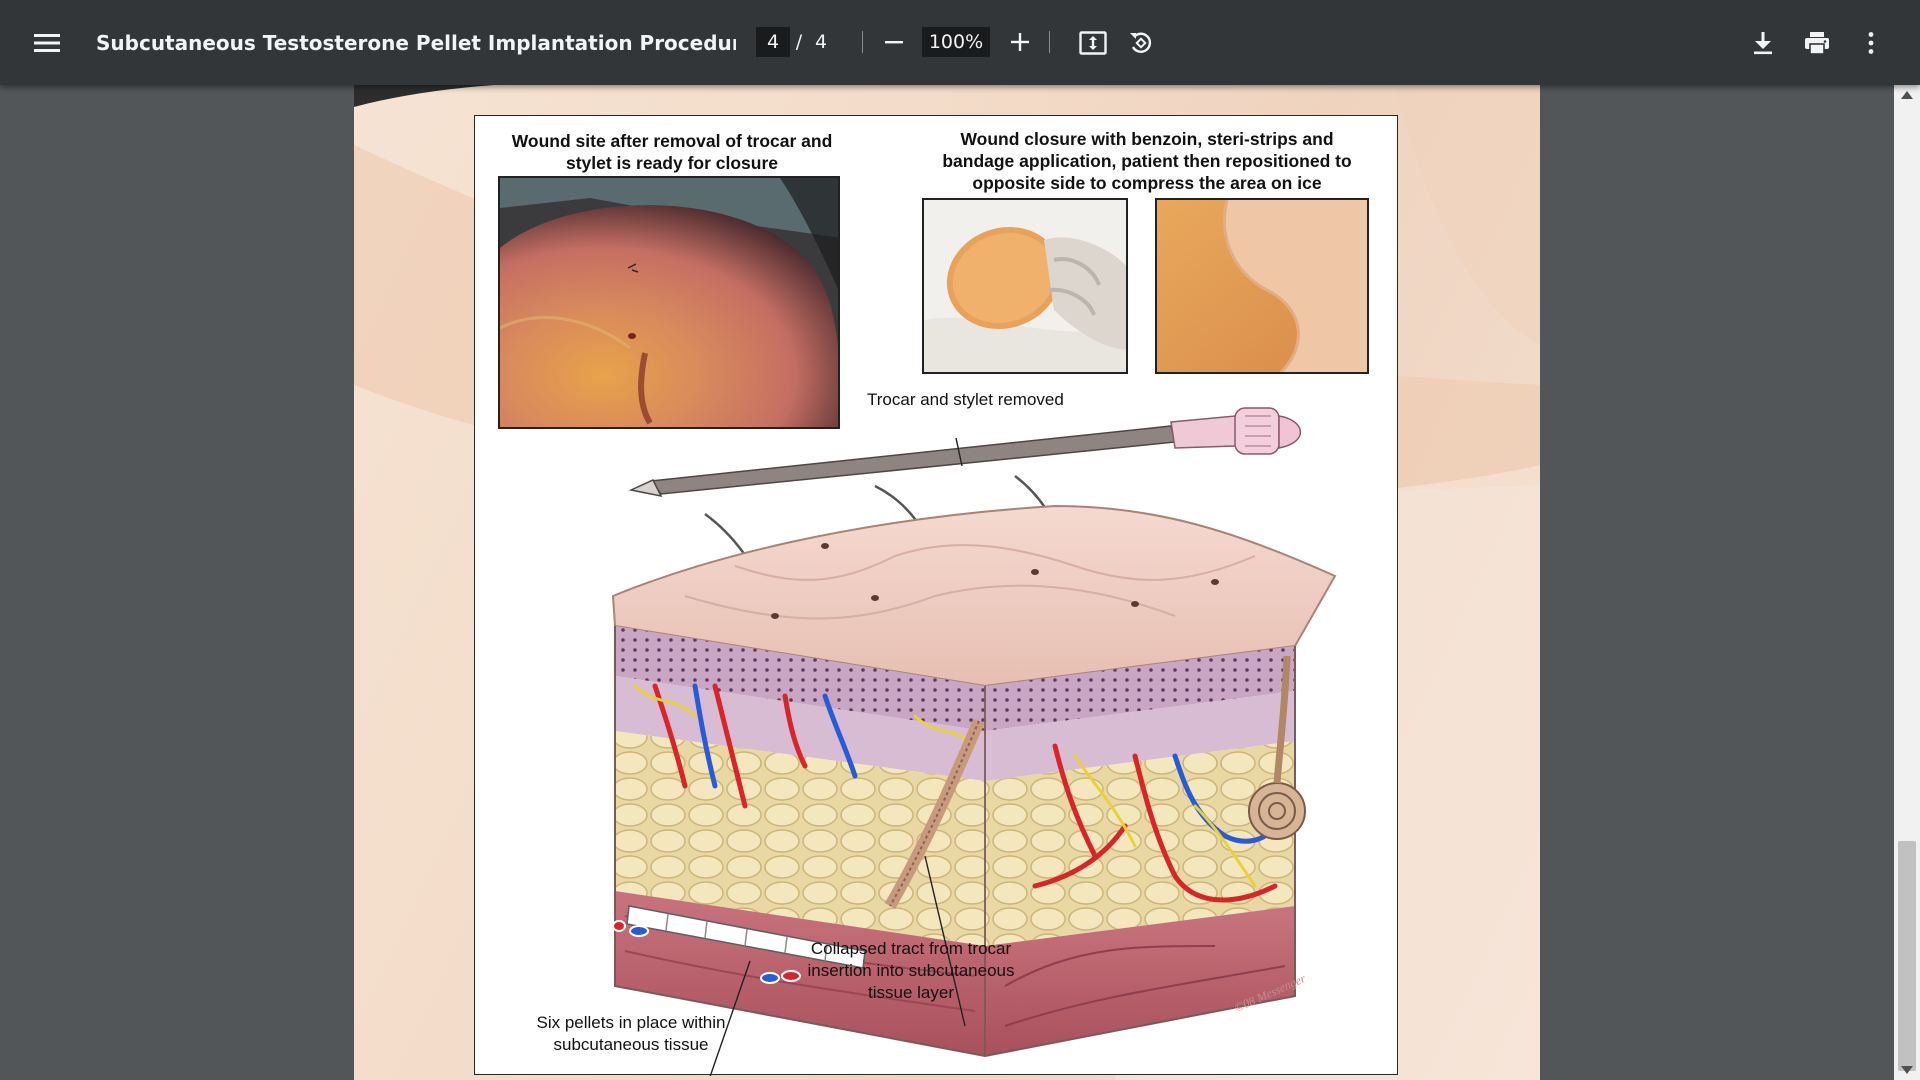 Image resolution: width=1920 pixels, height=1080 pixels. What do you see at coordinates (773, 42) in the screenshot?
I see `page-number-input` at bounding box center [773, 42].